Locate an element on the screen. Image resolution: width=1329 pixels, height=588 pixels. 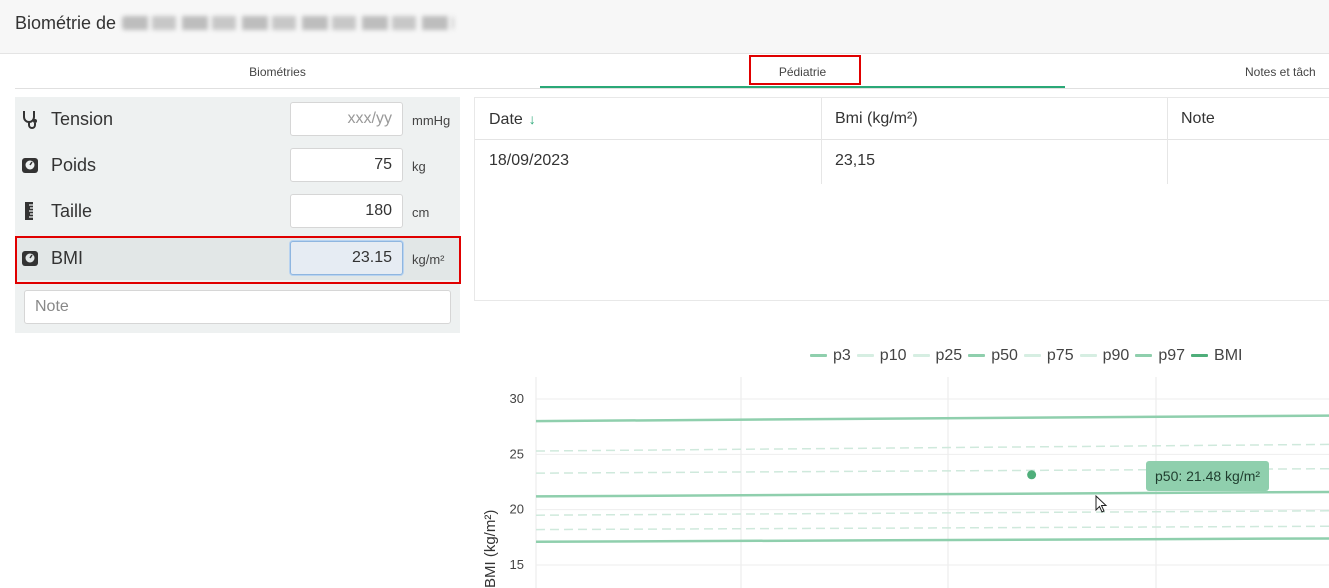
legend-label: p75 is located at coordinates (1060, 355).